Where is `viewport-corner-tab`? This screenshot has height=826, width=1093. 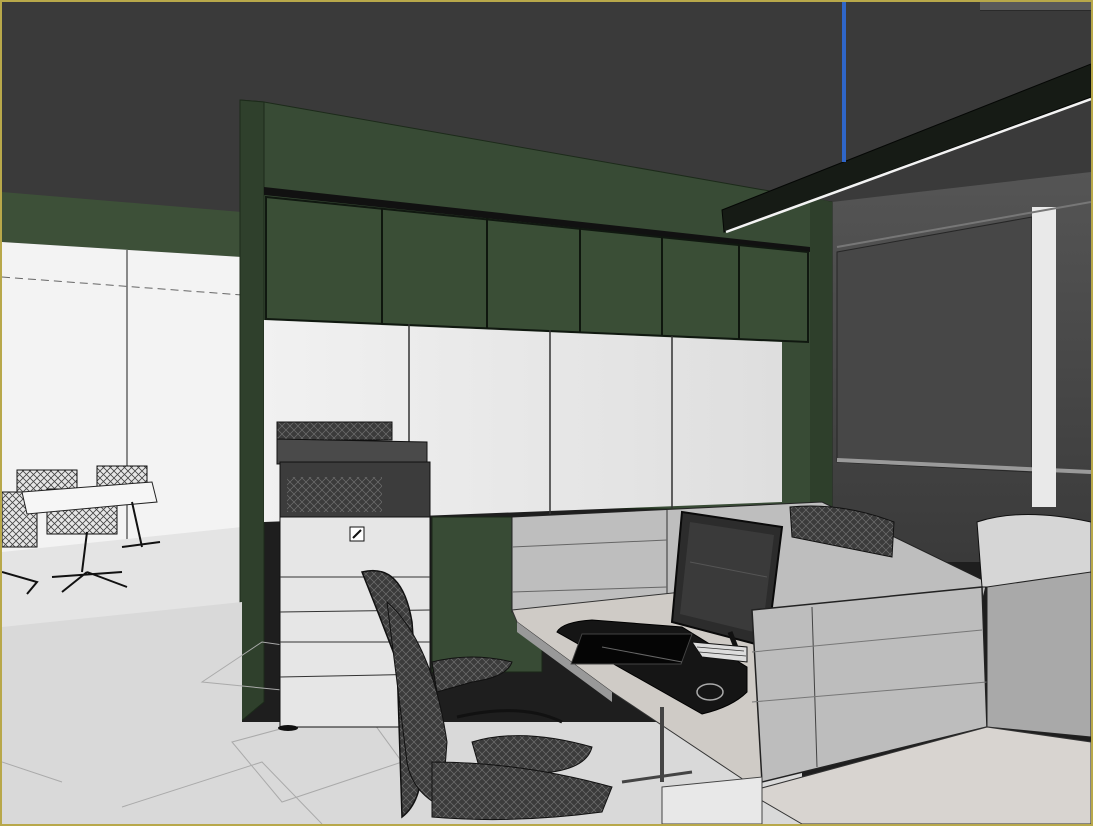
viewport-corner-tab is located at coordinates (1035, 6).